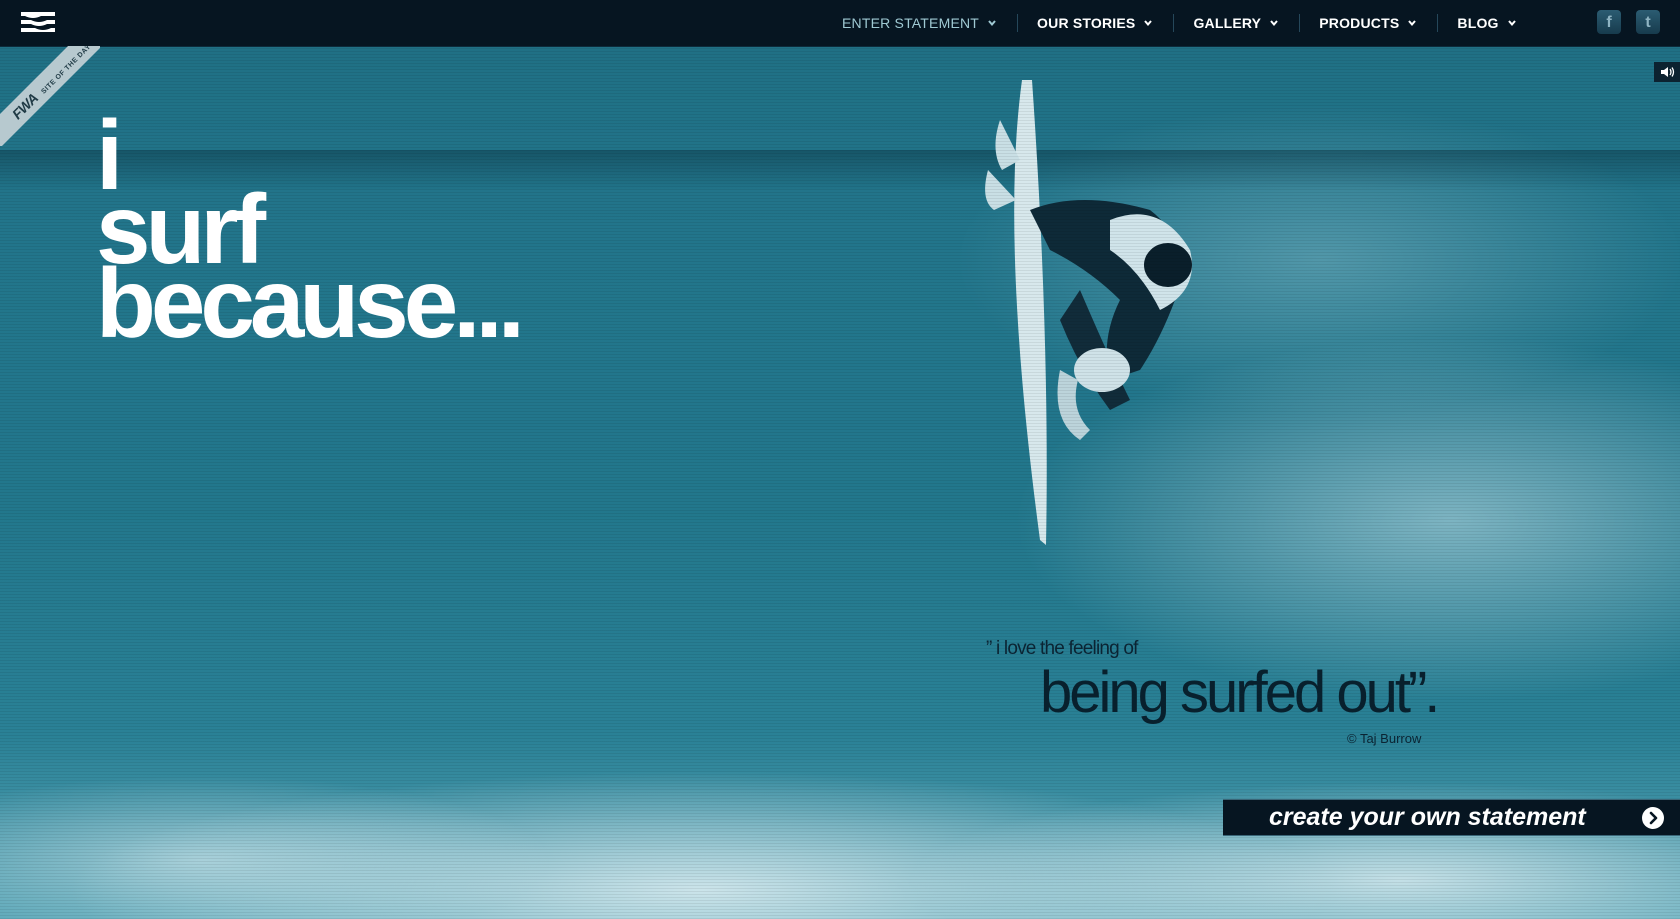  Describe the element at coordinates (25, 106) in the screenshot. I see `fwa-logo: FWA` at that location.